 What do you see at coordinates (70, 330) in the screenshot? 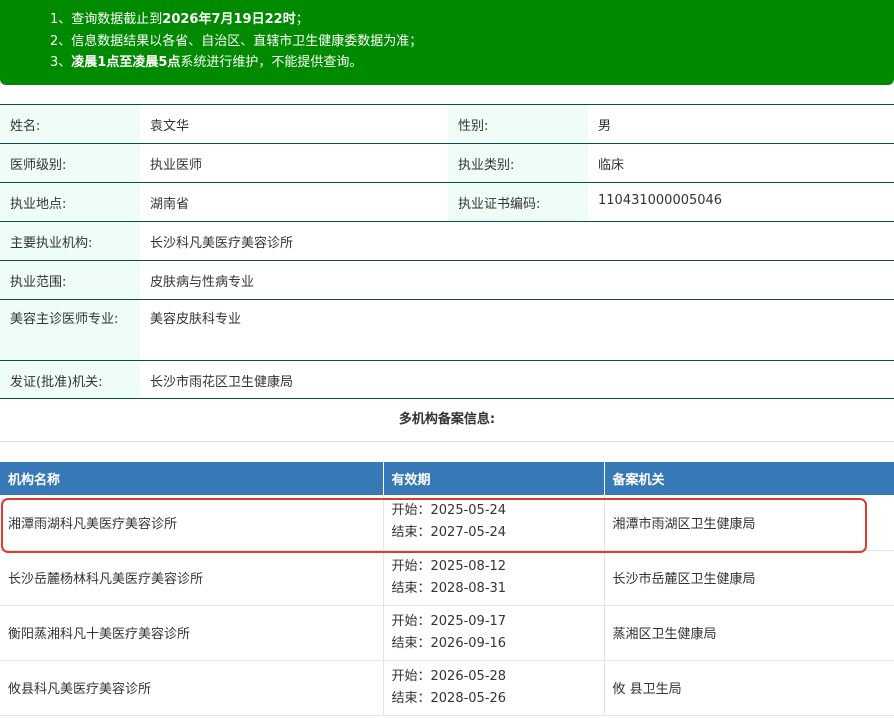
I see `specialty-label: 美容主诊医师专业:` at bounding box center [70, 330].